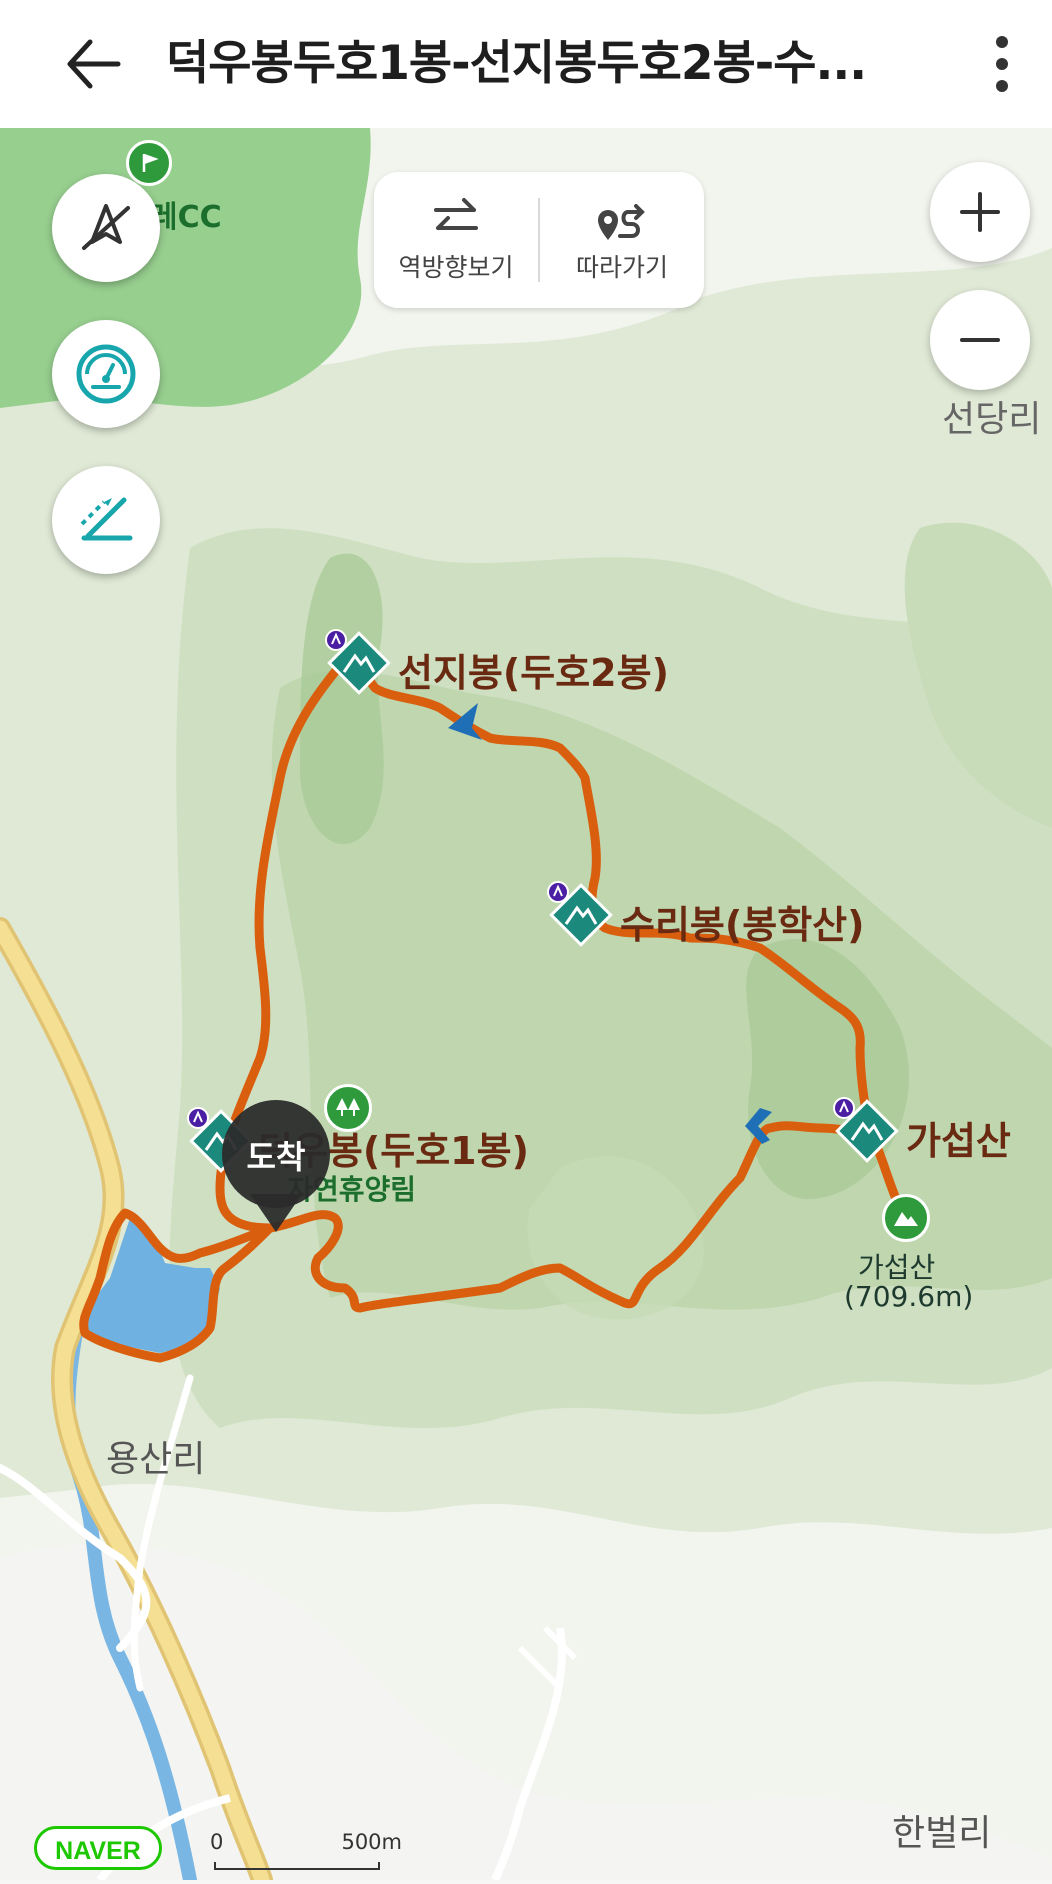  Describe the element at coordinates (276, 1157) in the screenshot. I see `arrival-label: 도착` at that location.